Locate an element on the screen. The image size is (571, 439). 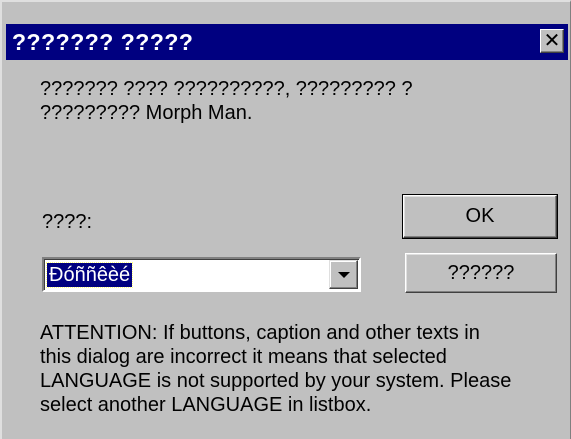
dropdown-button is located at coordinates (343, 274).